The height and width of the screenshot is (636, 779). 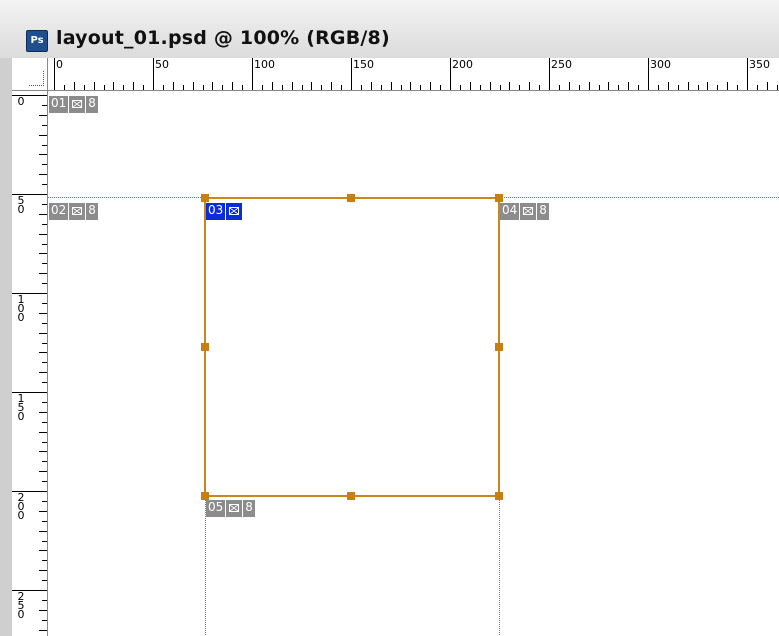 What do you see at coordinates (499, 566) in the screenshot?
I see `vertical-guide-right` at bounding box center [499, 566].